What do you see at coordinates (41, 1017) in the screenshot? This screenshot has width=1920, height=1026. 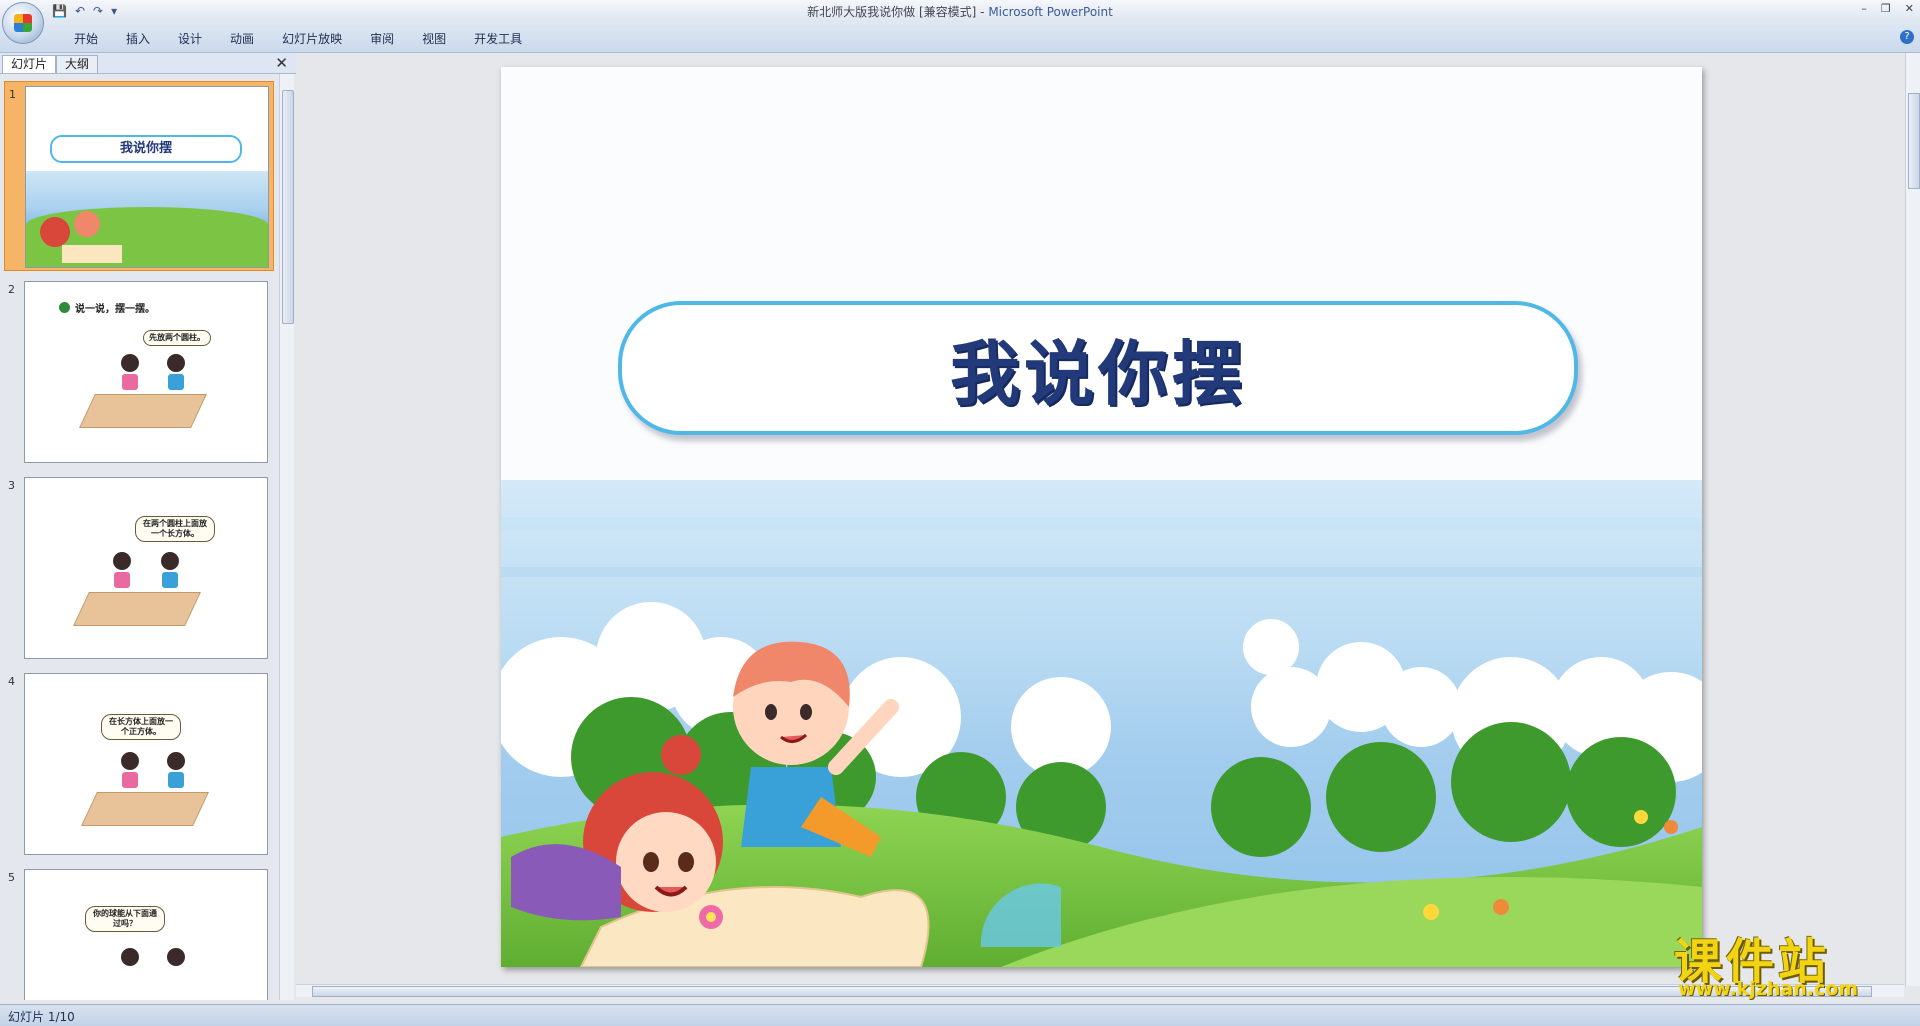 I see `slide-counter: 幻灯片 1/10` at bounding box center [41, 1017].